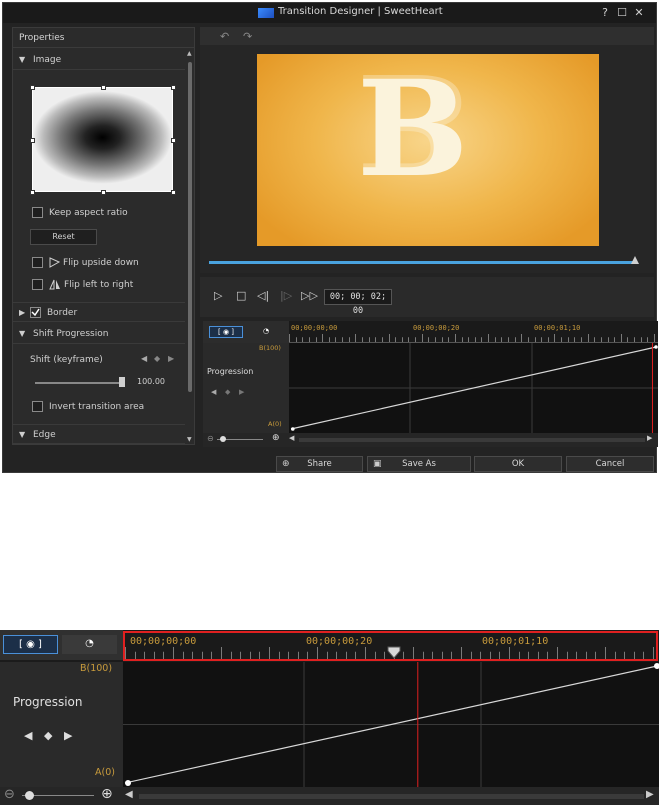  What do you see at coordinates (62, 313) in the screenshot?
I see `border-section-label: Border` at bounding box center [62, 313].